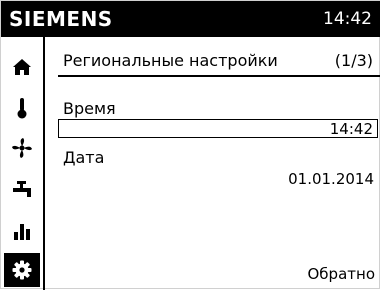 The image size is (380, 290). Describe the element at coordinates (331, 179) in the screenshot. I see `date-field: 01.01.2014` at that location.